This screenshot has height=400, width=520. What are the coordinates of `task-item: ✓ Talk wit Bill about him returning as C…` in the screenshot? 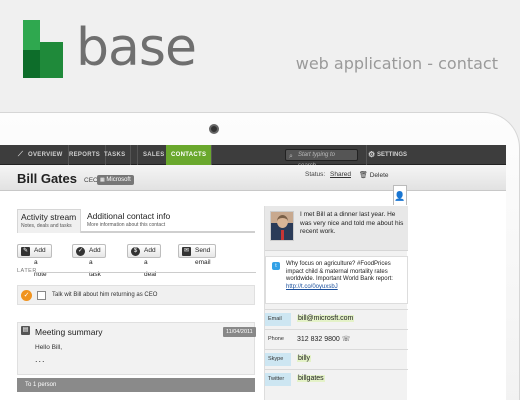 It's located at (136, 295).